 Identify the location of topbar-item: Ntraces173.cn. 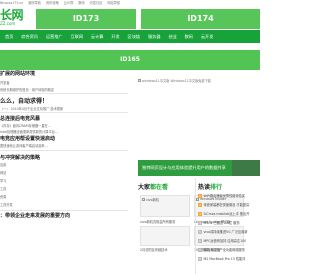
(11, 3).